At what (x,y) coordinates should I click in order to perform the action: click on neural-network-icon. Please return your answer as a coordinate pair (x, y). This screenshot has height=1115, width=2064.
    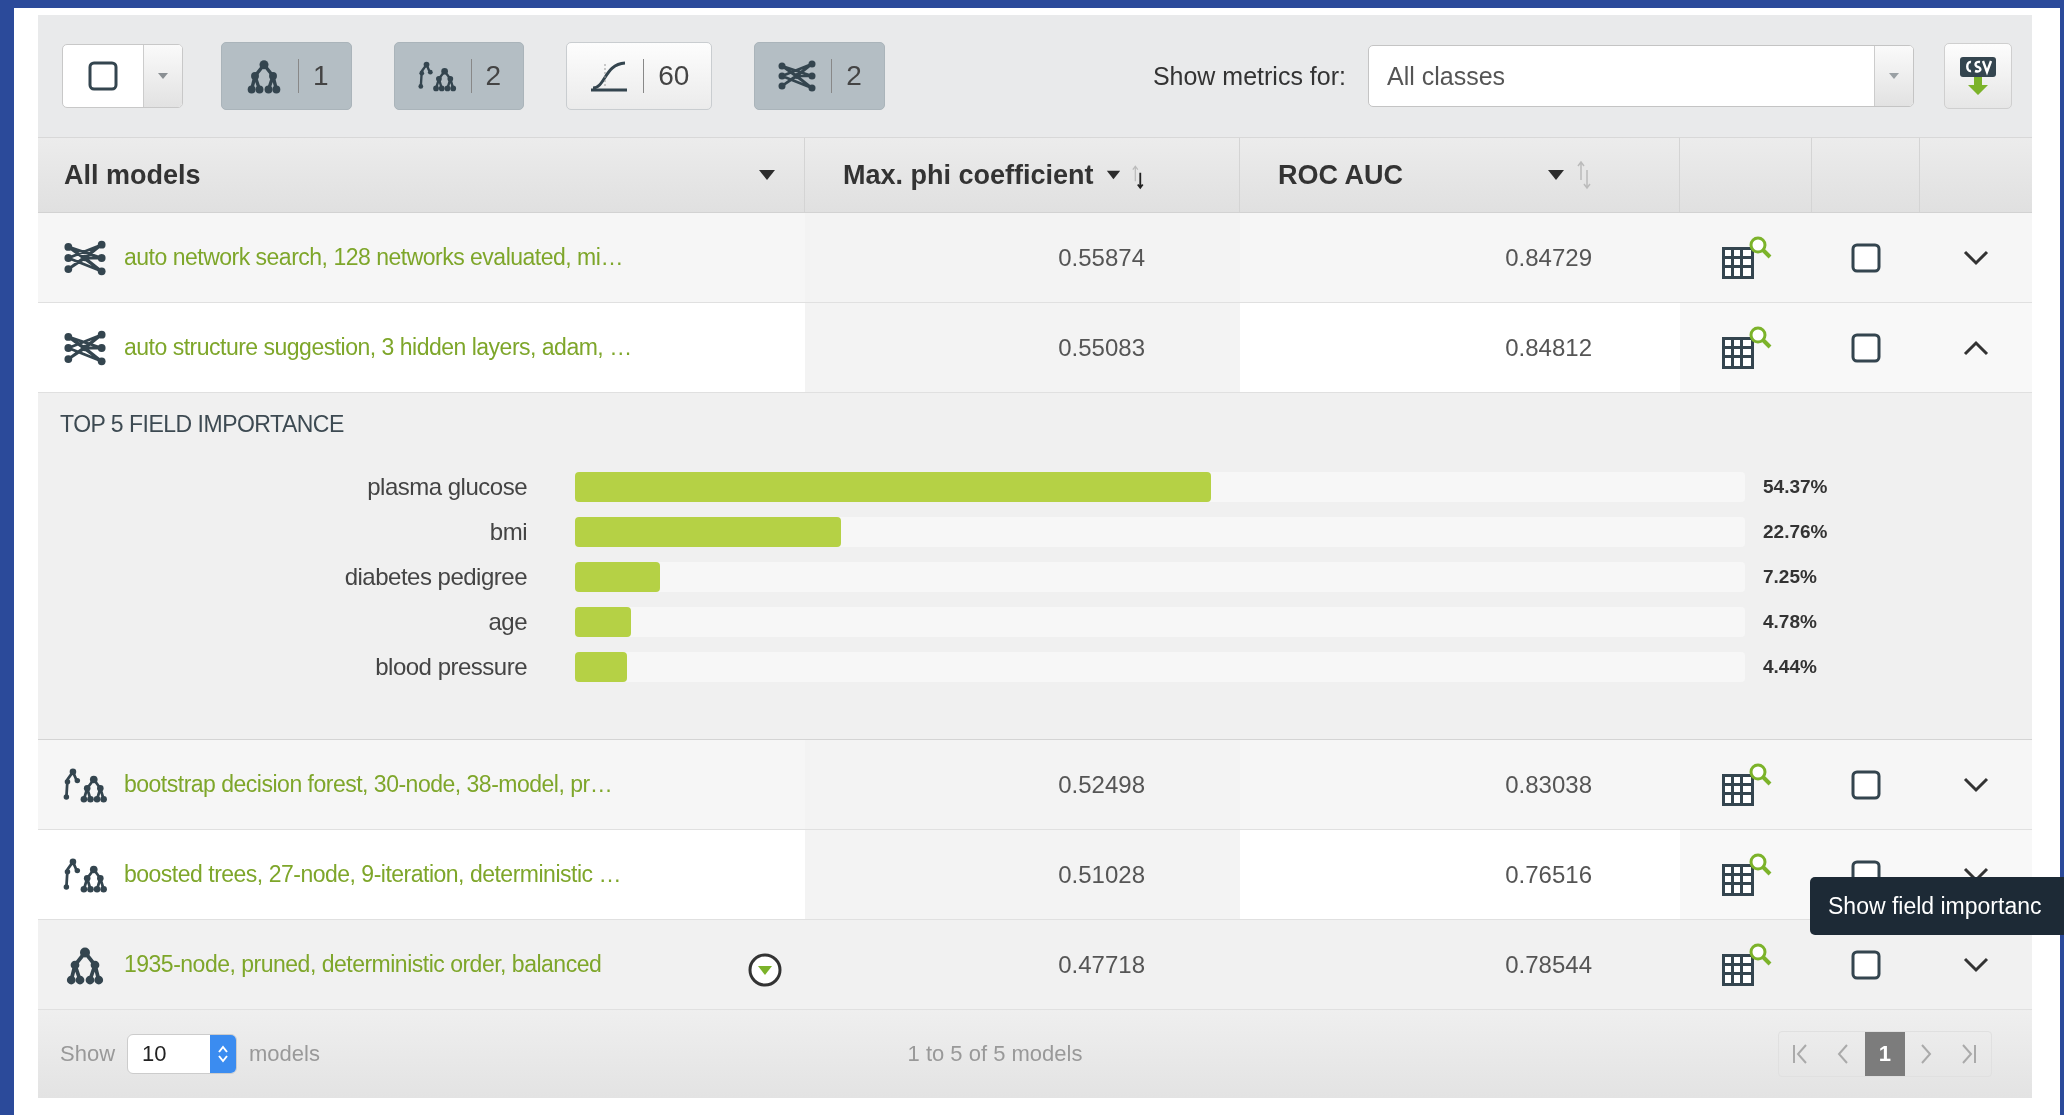
    Looking at the image, I should click on (797, 76).